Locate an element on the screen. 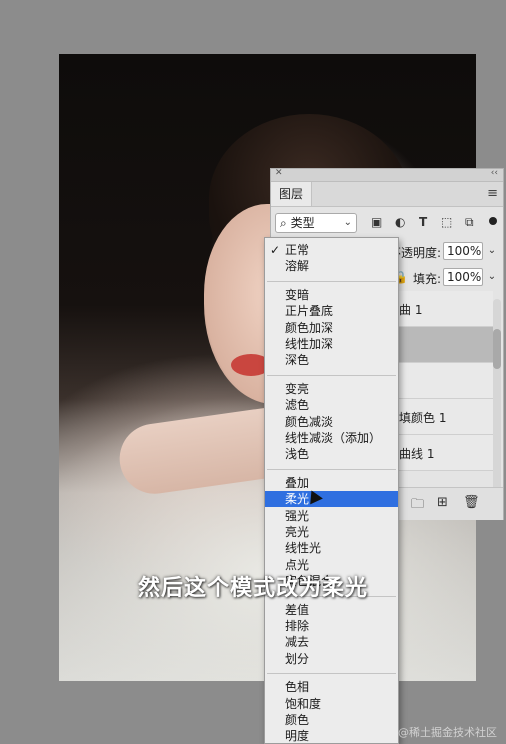 This screenshot has height=744, width=506. new-layer-icon: ⊞ is located at coordinates (442, 502).